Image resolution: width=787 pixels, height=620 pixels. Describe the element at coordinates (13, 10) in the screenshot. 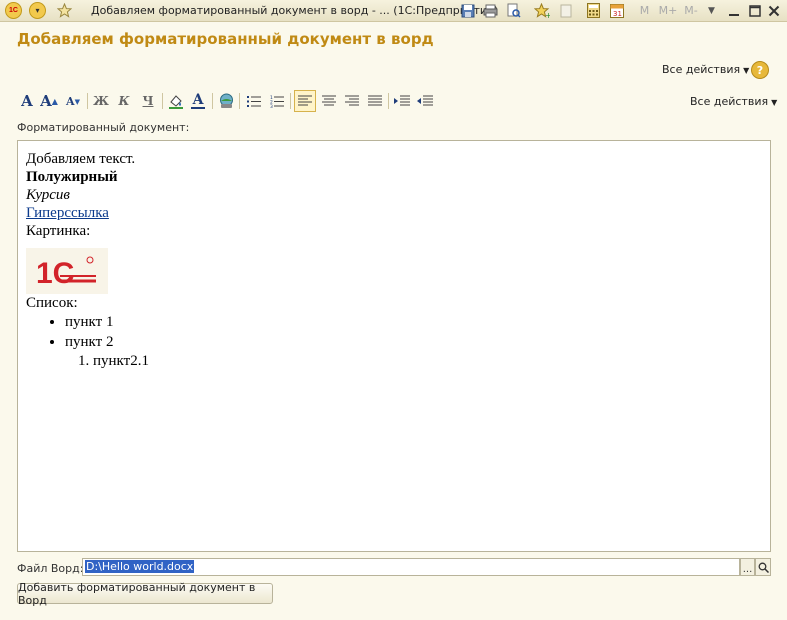

I see `1c-logo-icon: 1С` at that location.